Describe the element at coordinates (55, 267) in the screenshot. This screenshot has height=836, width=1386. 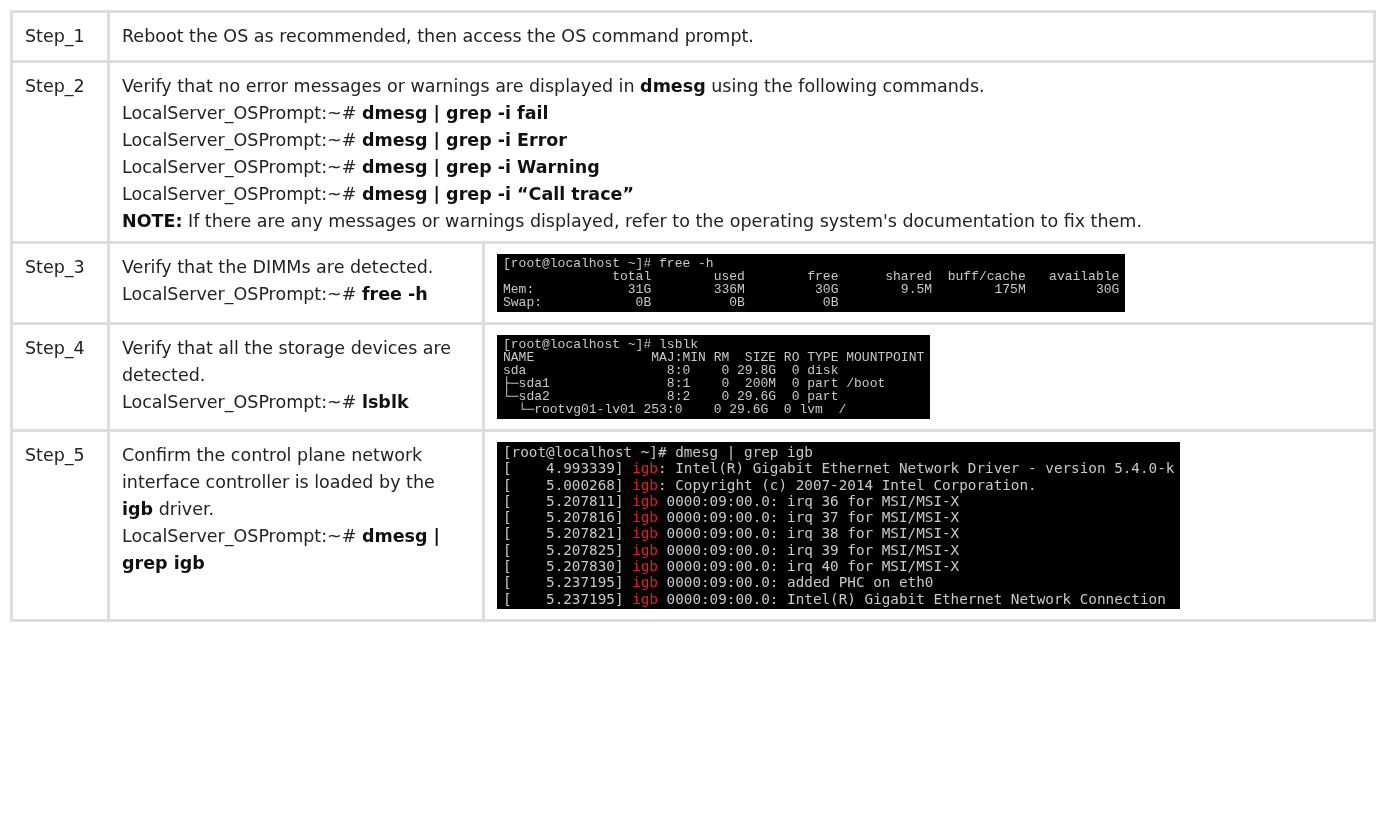
I see `step-label: Step_3` at that location.